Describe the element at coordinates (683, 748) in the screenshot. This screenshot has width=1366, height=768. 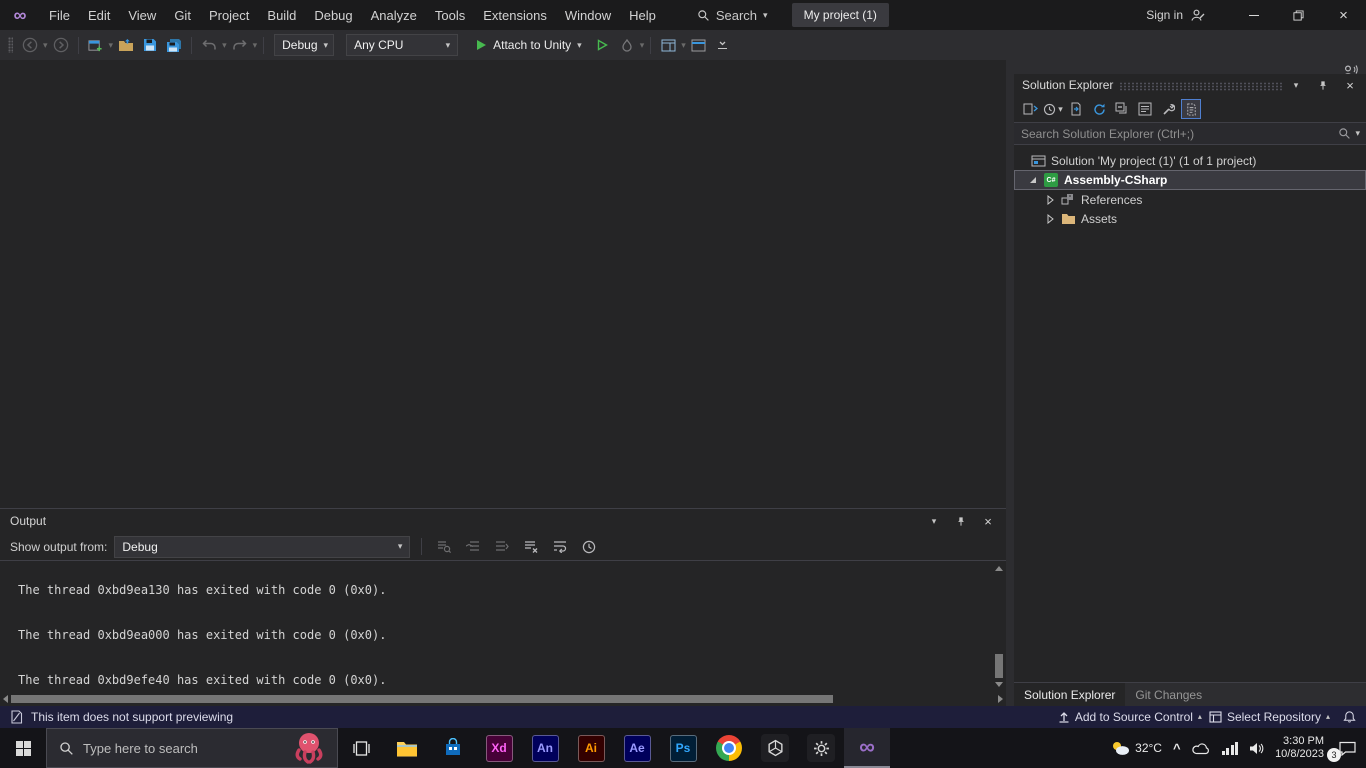
I see `adobe-photoshop-button: Ps` at that location.